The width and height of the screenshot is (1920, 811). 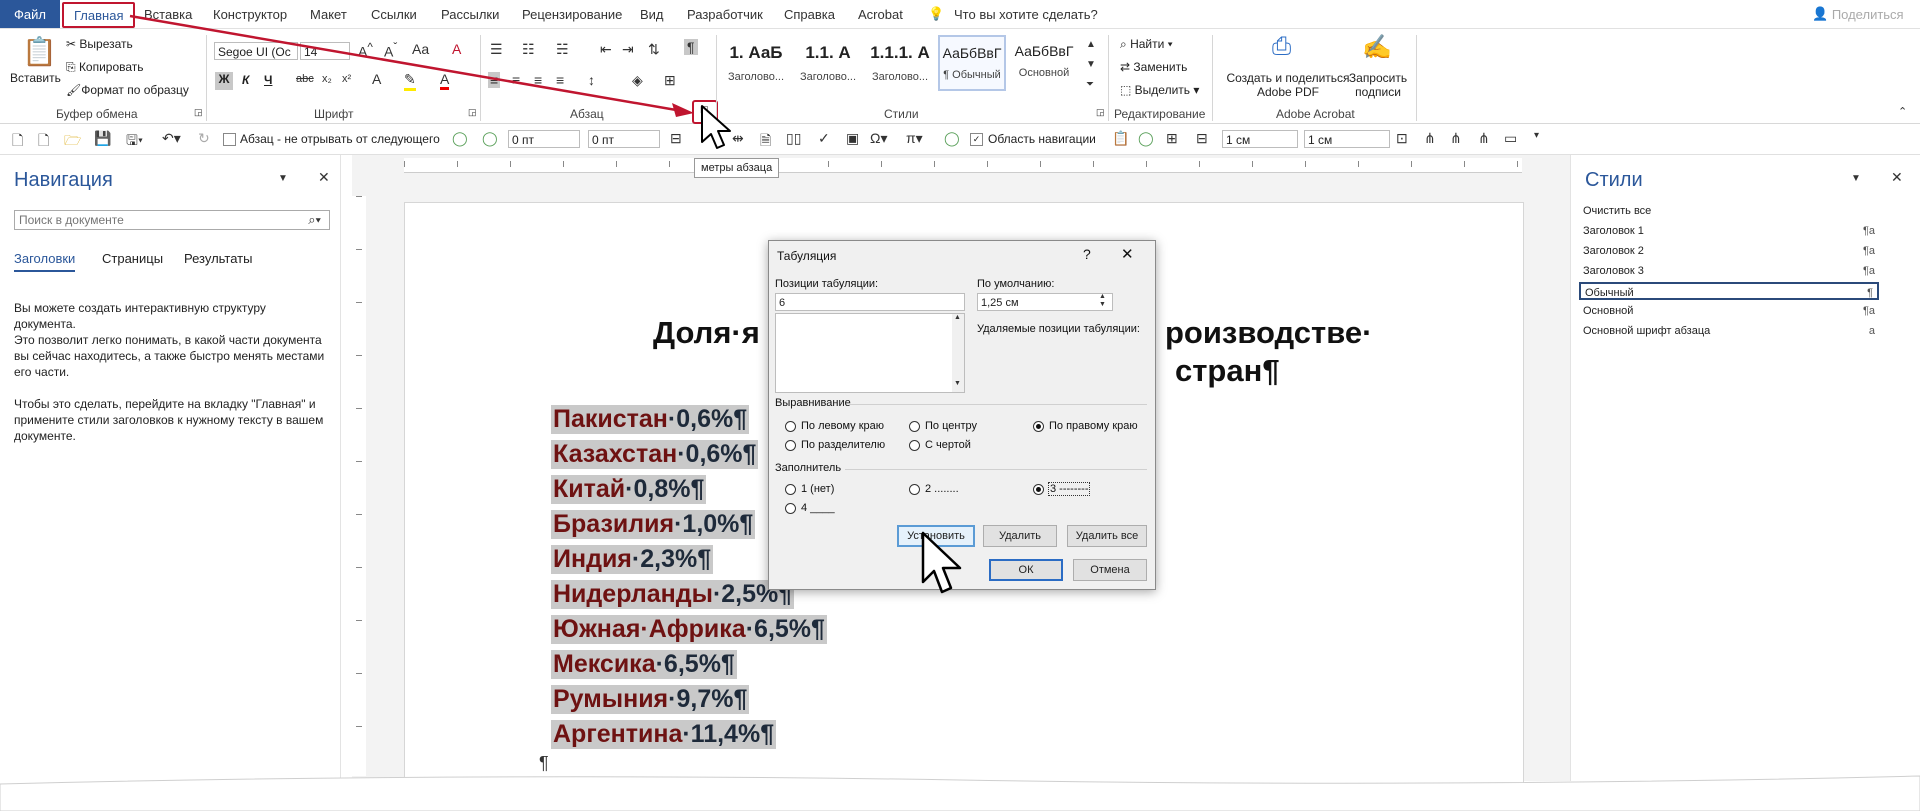 What do you see at coordinates (790, 489) in the screenshot?
I see `leader-none-radio` at bounding box center [790, 489].